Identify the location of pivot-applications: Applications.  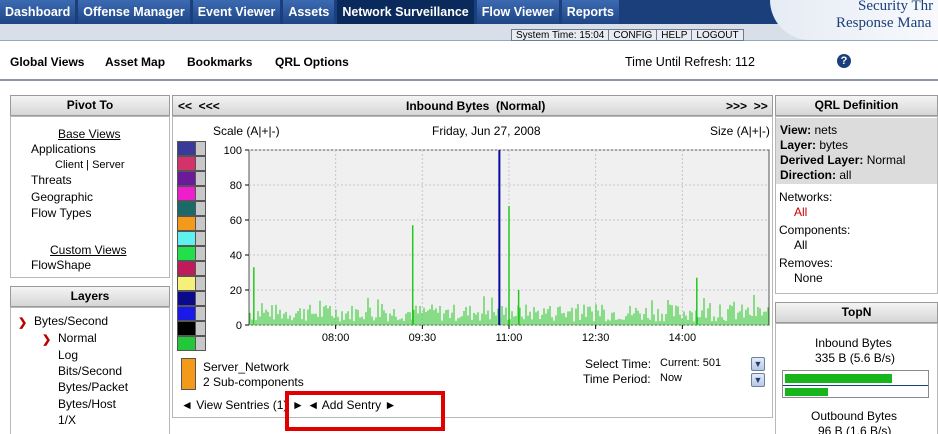
(63, 149).